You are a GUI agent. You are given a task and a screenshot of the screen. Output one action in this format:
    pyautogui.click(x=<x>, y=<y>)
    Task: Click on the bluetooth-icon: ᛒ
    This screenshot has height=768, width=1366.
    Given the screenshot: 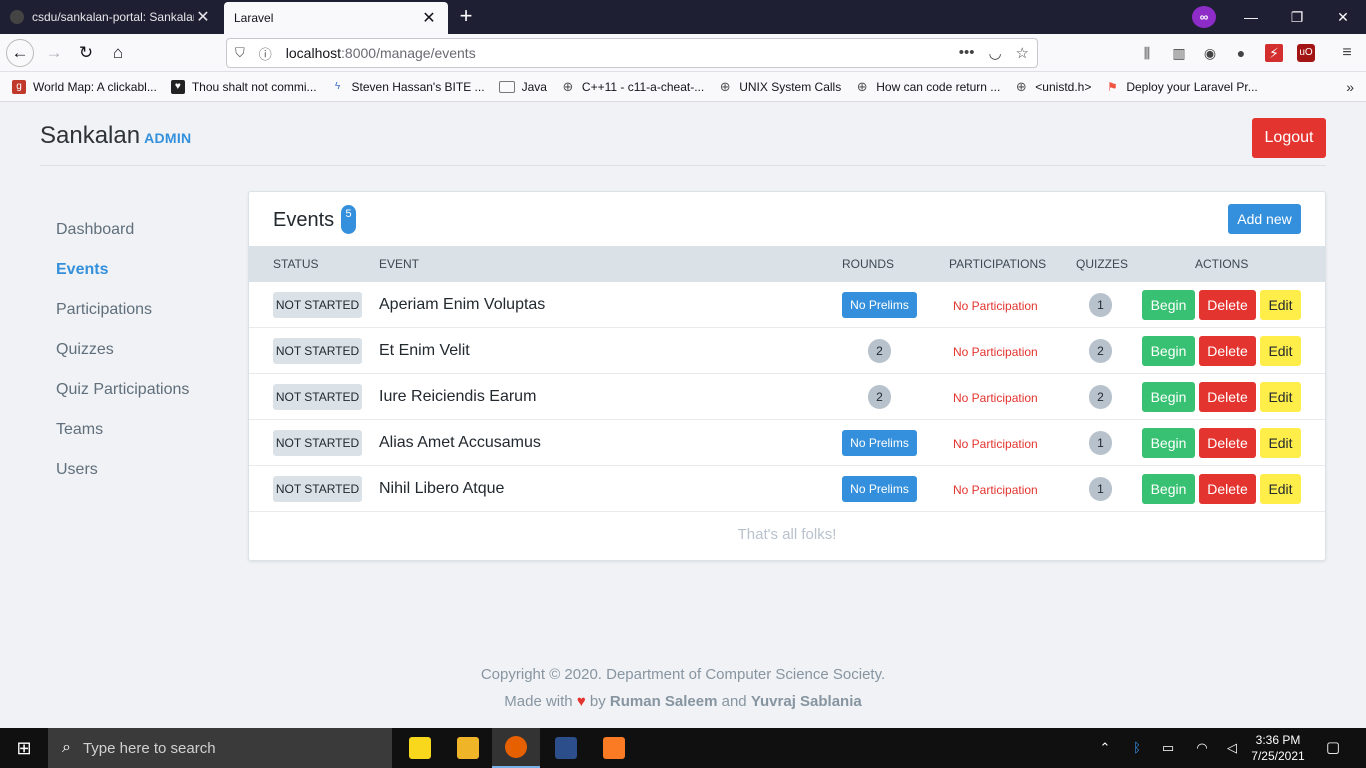 What is the action you would take?
    pyautogui.click(x=1137, y=748)
    